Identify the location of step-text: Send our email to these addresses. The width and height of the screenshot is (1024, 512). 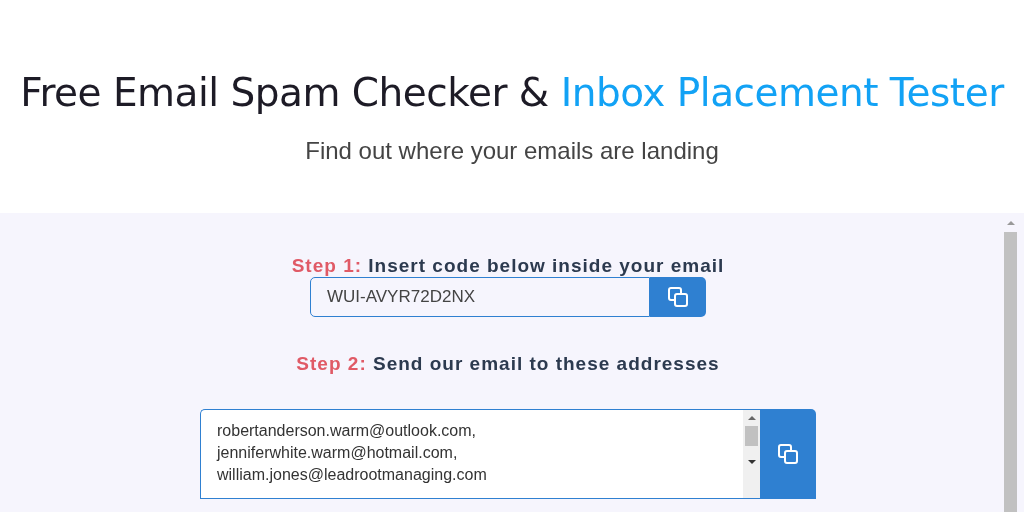
(546, 363).